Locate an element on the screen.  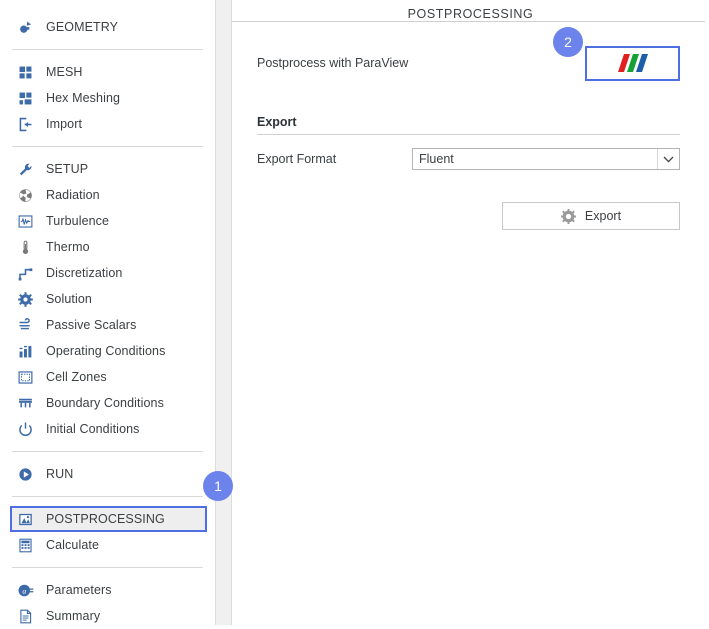
sidebar-item-postprocessing: POSTPROCESSING is located at coordinates (108, 519).